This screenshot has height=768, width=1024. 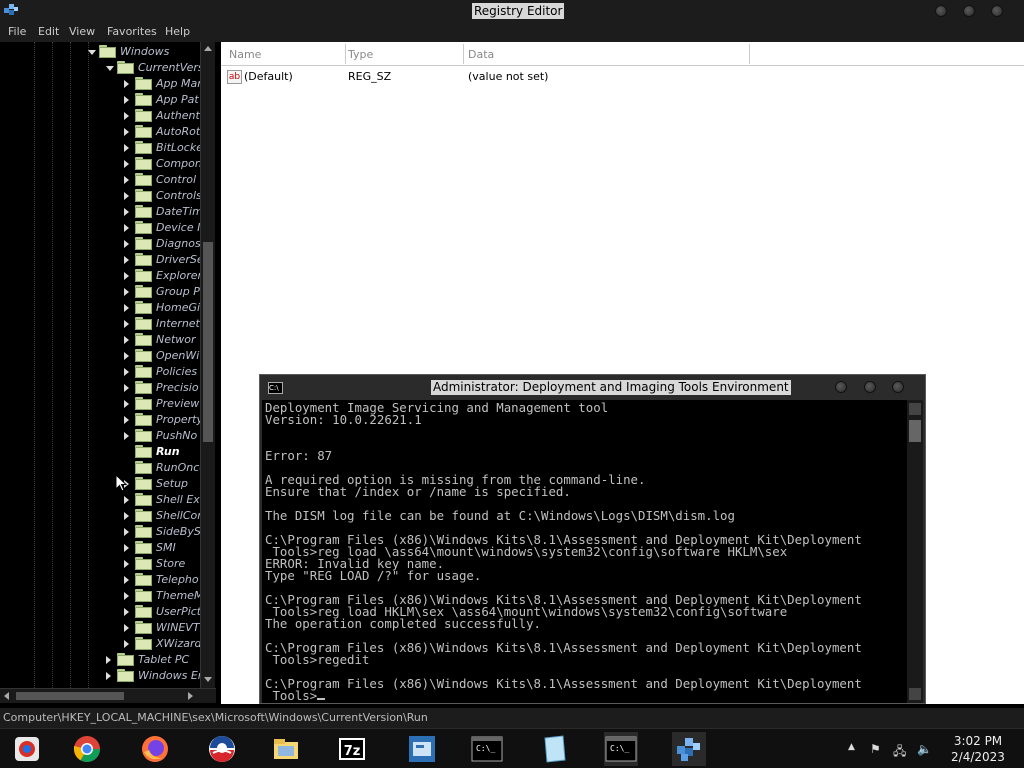 What do you see at coordinates (899, 752) in the screenshot?
I see `network-icon: 🖧` at bounding box center [899, 752].